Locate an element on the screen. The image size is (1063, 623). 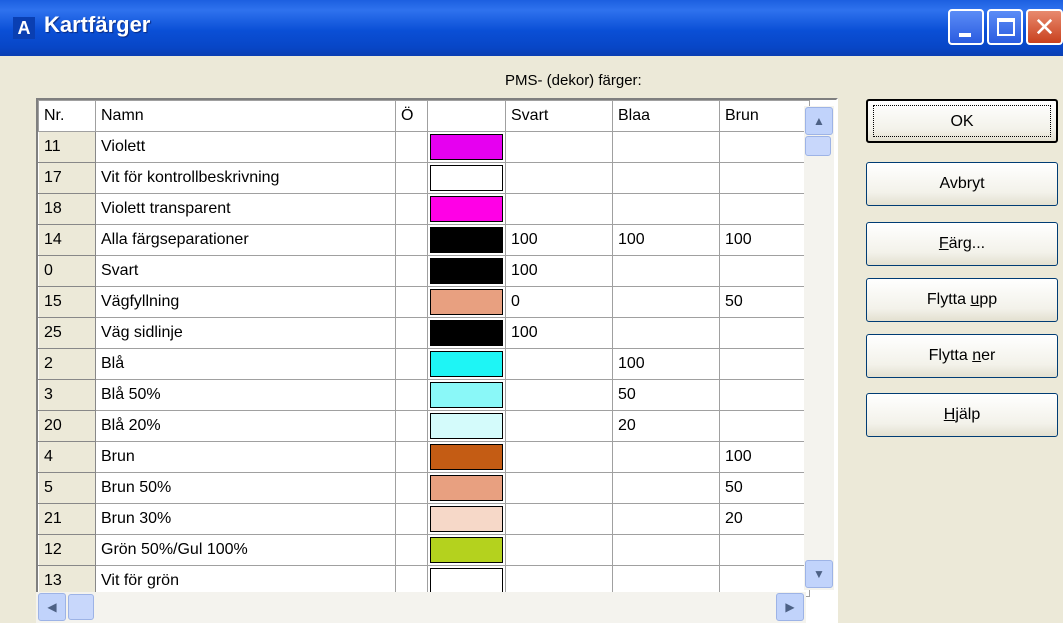
table-row: 12 Grön 50%/Gul 100% is located at coordinates (424, 550).